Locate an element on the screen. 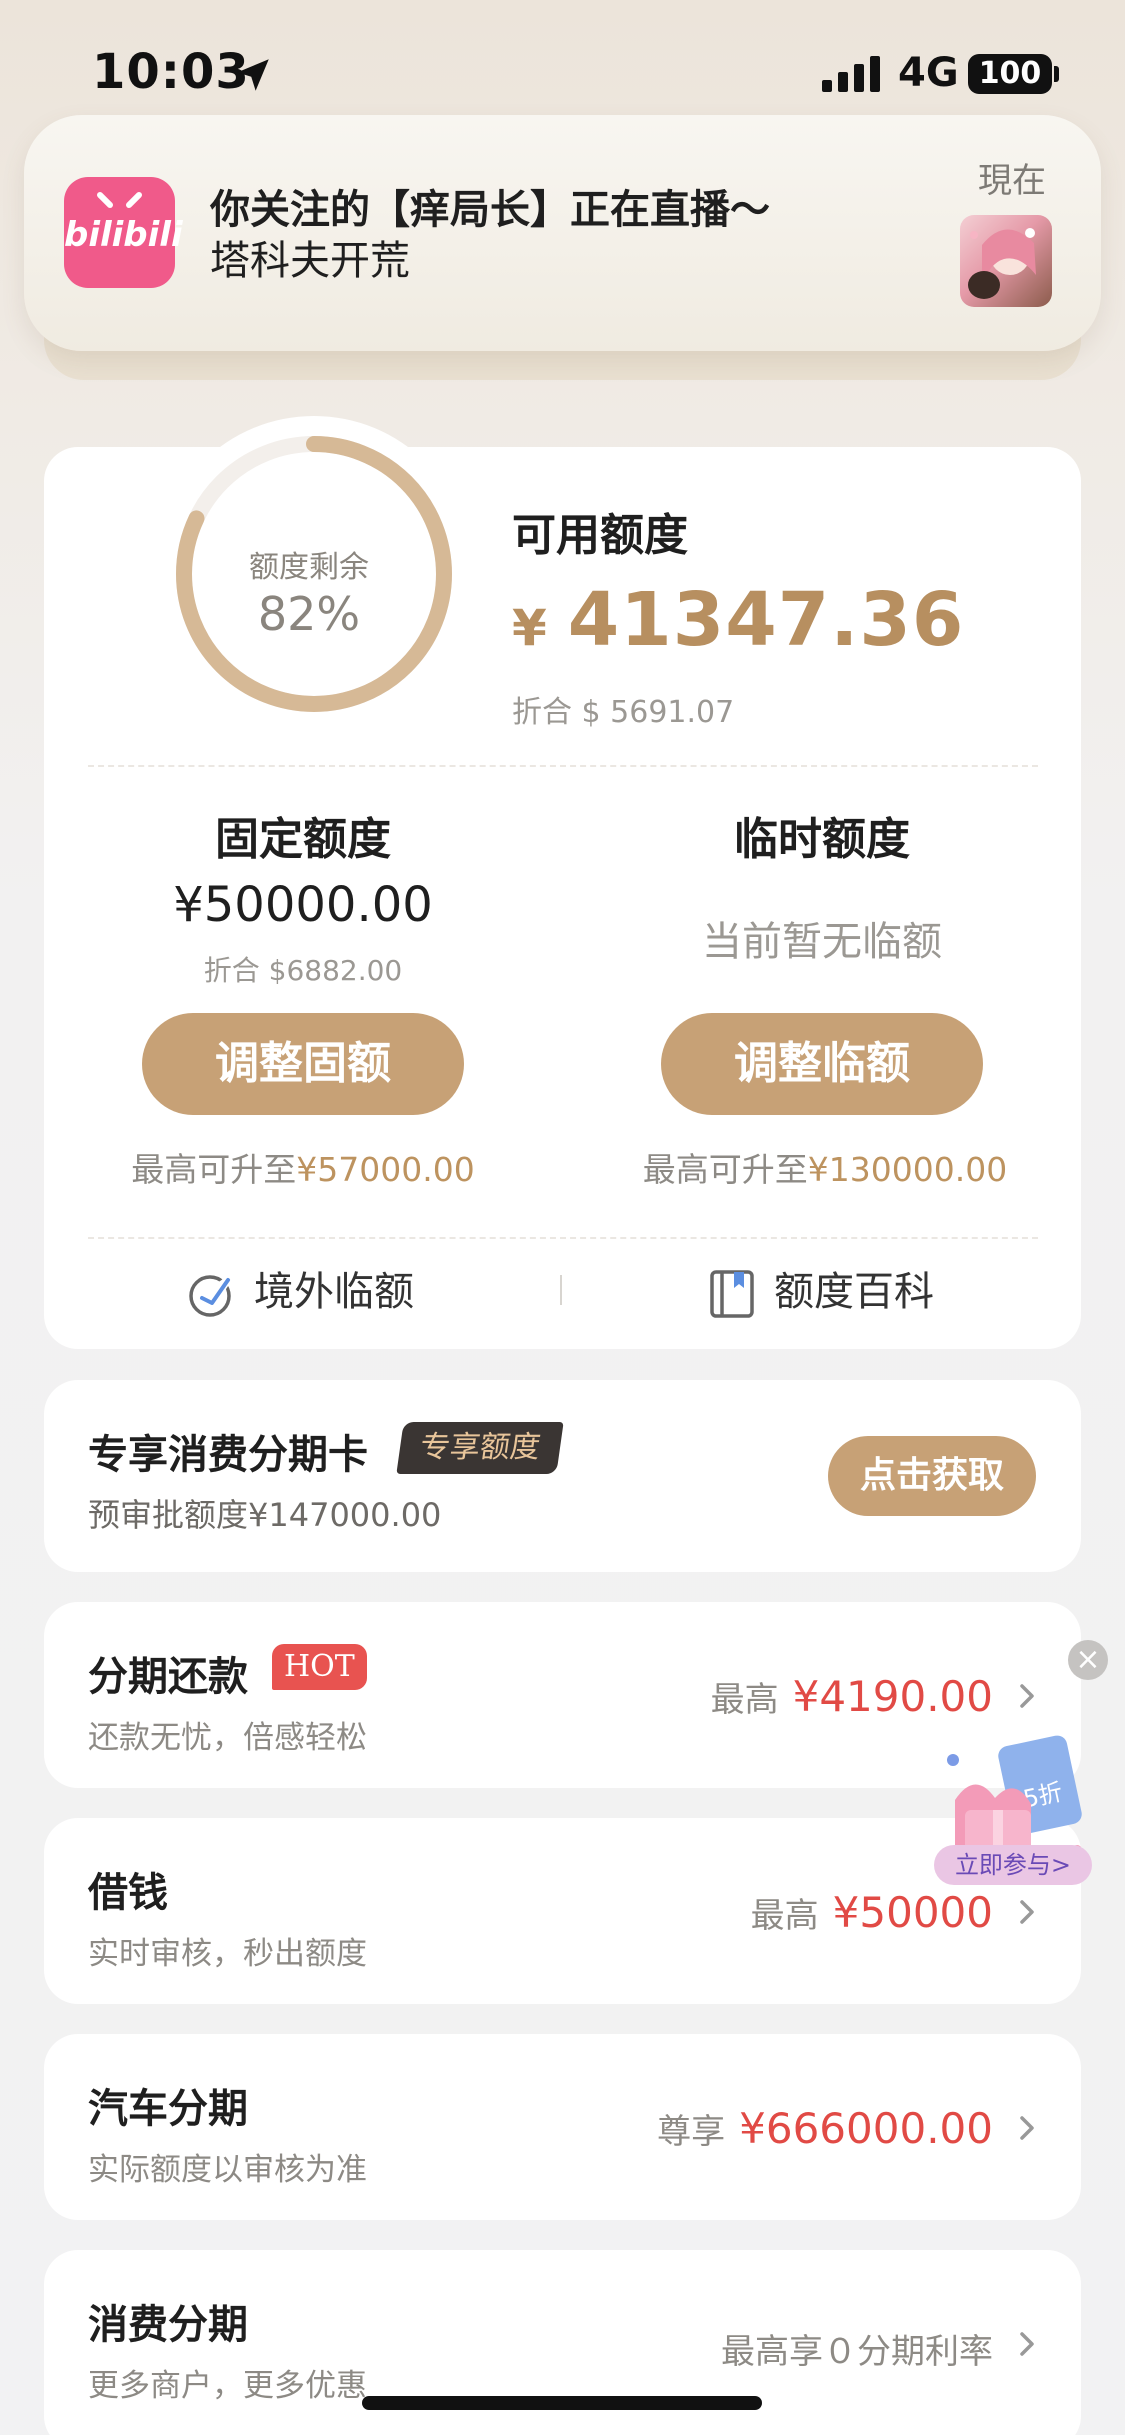 Image resolution: width=1125 pixels, height=2435 pixels. temporary-quota-max: 最高可升至¥130000.00 is located at coordinates (825, 1167).